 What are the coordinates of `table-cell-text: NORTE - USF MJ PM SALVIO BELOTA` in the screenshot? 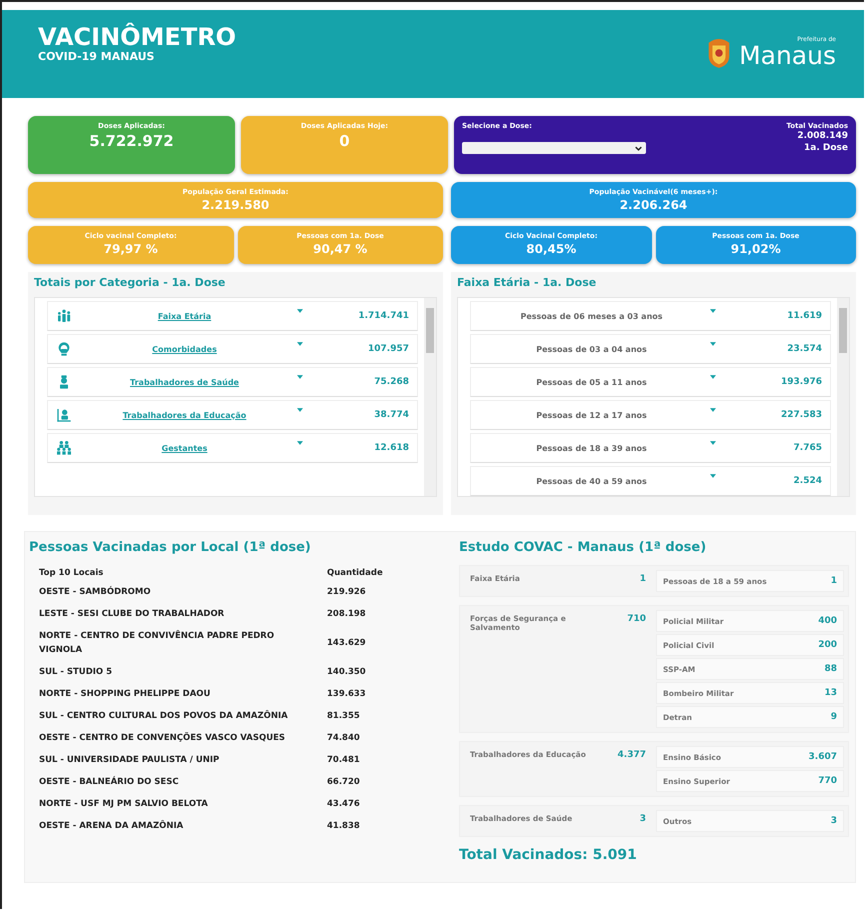 It's located at (123, 804).